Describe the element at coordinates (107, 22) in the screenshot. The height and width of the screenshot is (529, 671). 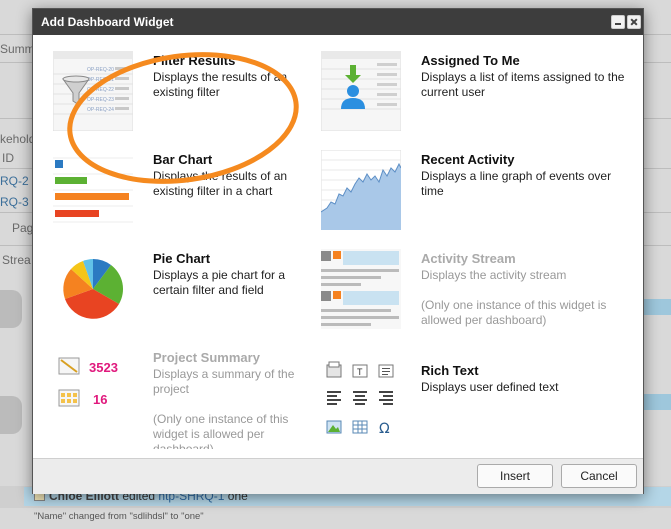
I see `dialog-title: Add Dashboard Widget` at that location.